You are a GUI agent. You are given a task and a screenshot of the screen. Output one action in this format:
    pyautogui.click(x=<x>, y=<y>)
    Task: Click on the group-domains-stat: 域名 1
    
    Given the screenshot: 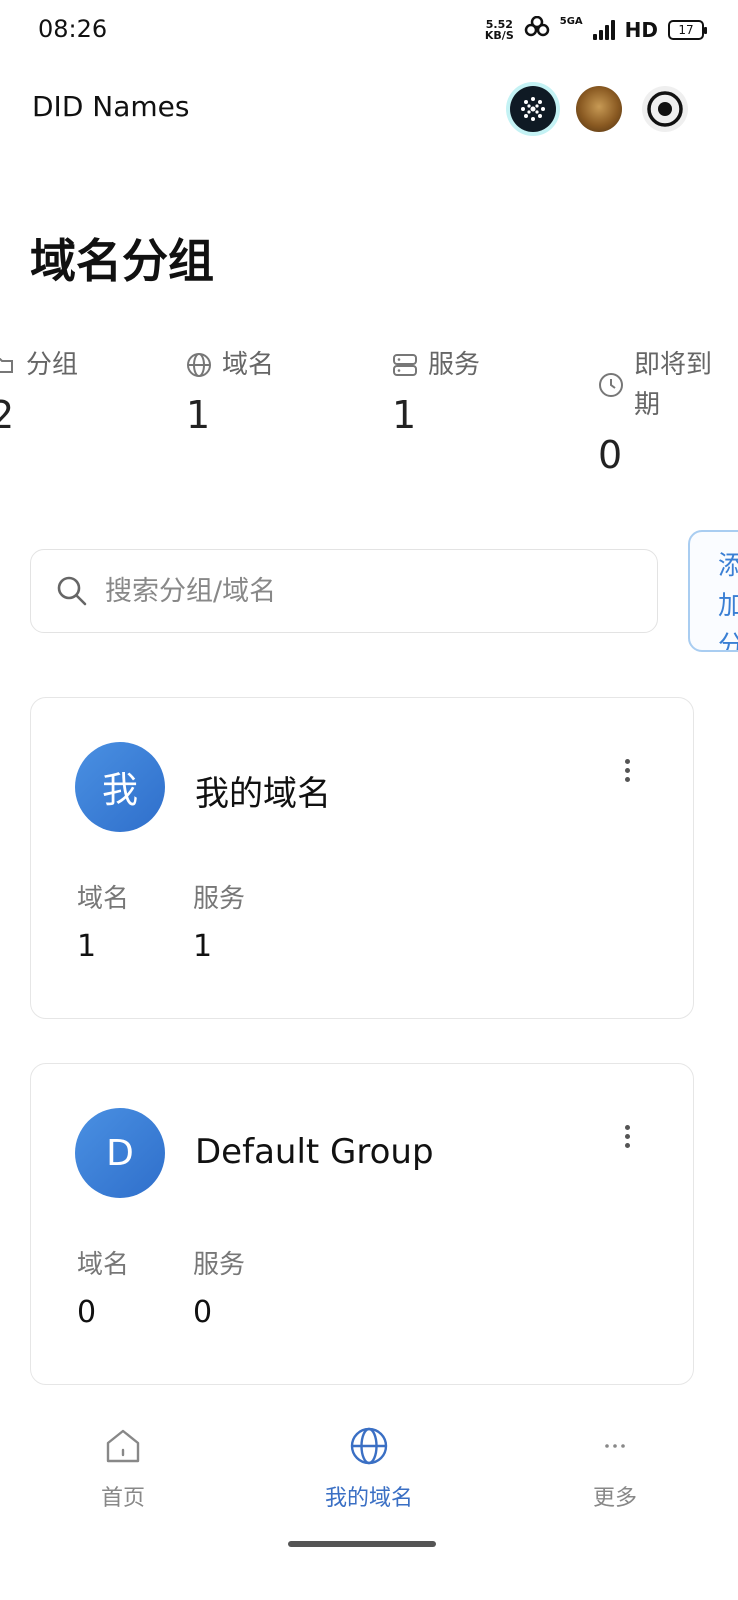 What is the action you would take?
    pyautogui.click(x=103, y=921)
    